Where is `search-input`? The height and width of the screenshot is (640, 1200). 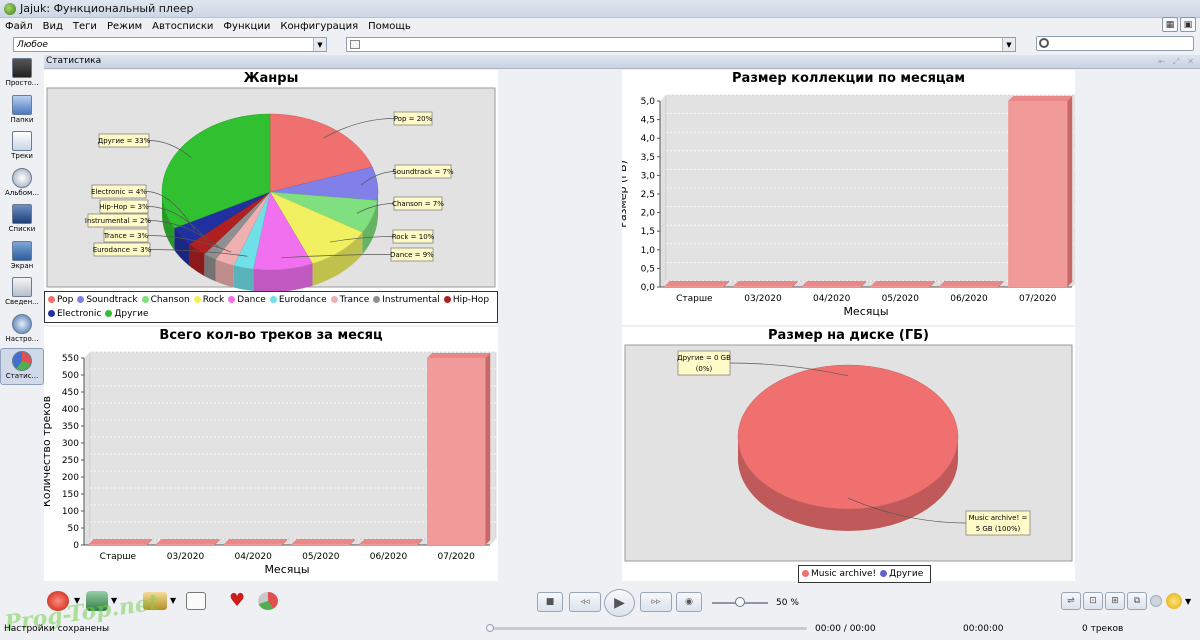
search-input is located at coordinates (1115, 43).